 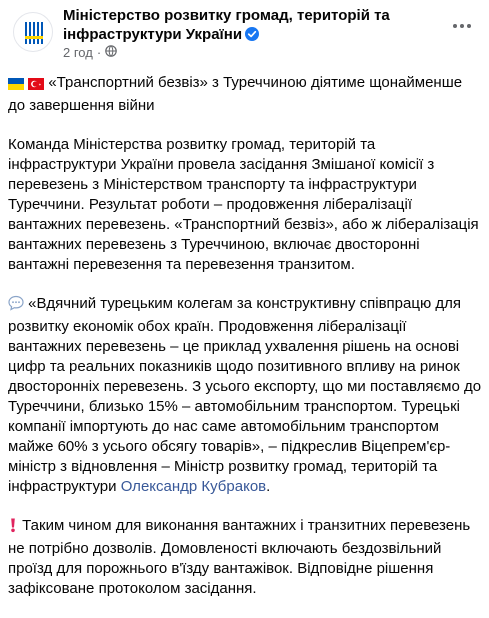 I want to click on ministry-logo-icon, so click(x=34, y=33).